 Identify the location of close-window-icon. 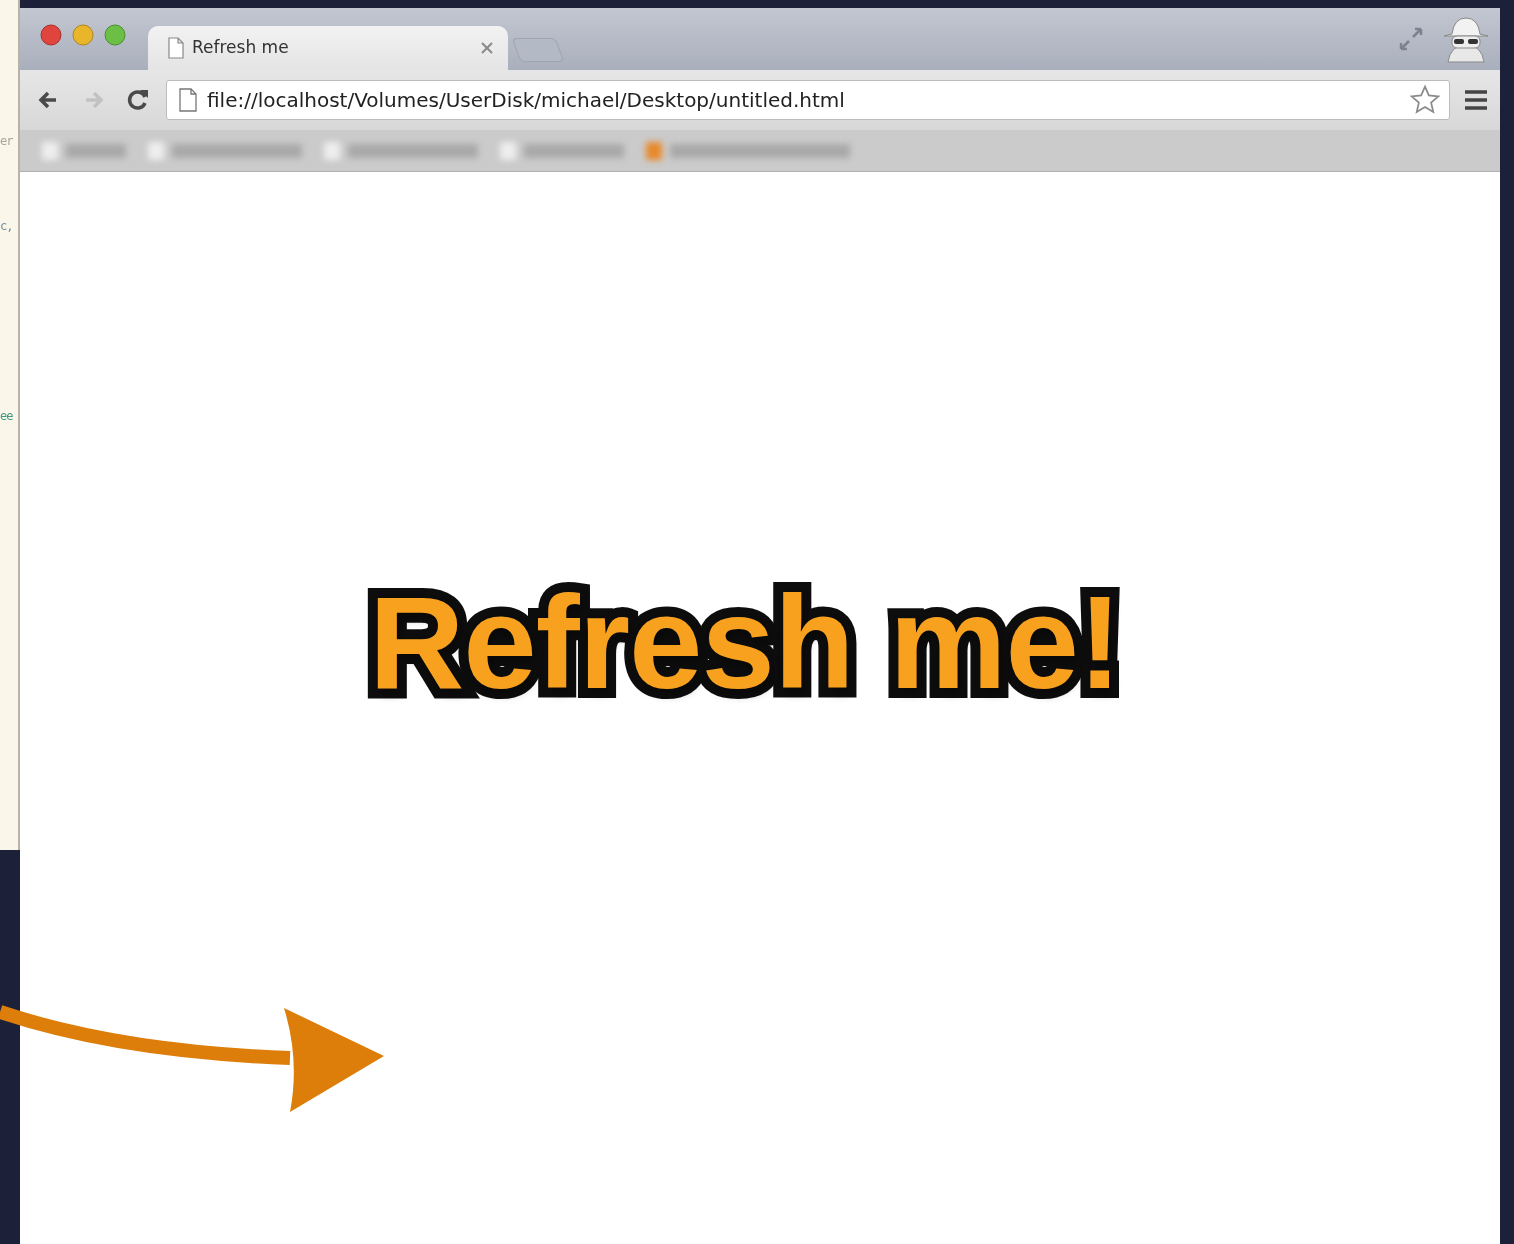
(51, 35).